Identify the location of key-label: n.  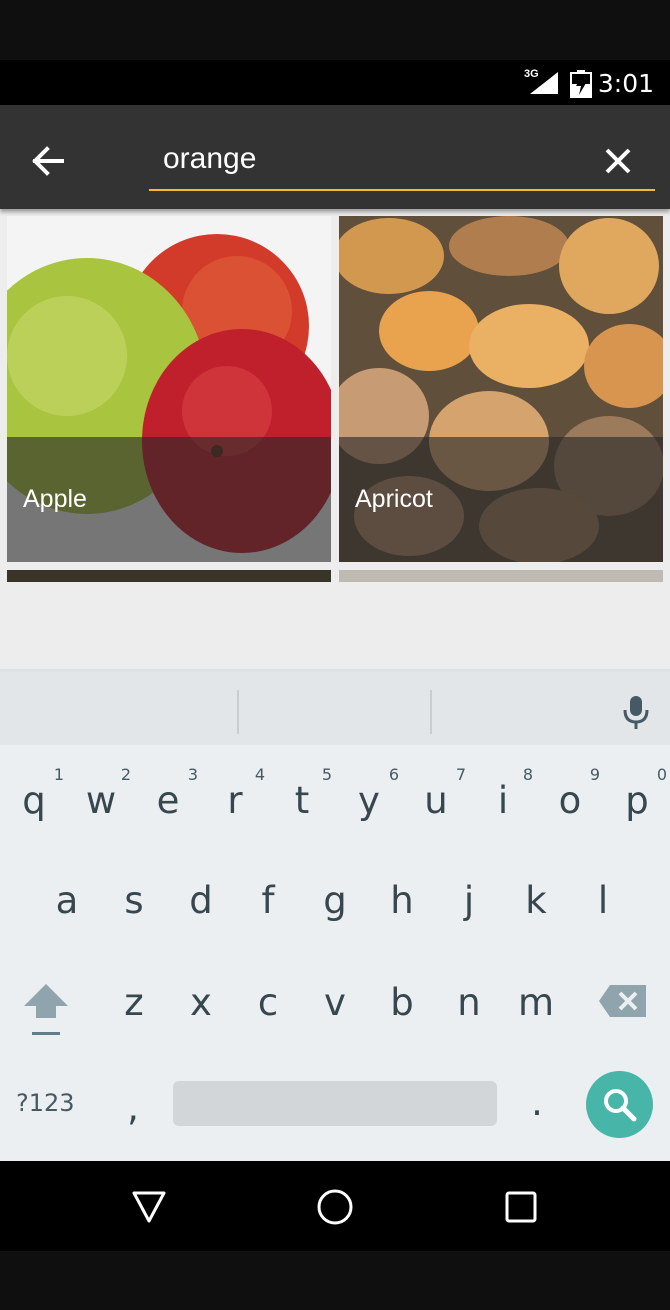
(469, 1002).